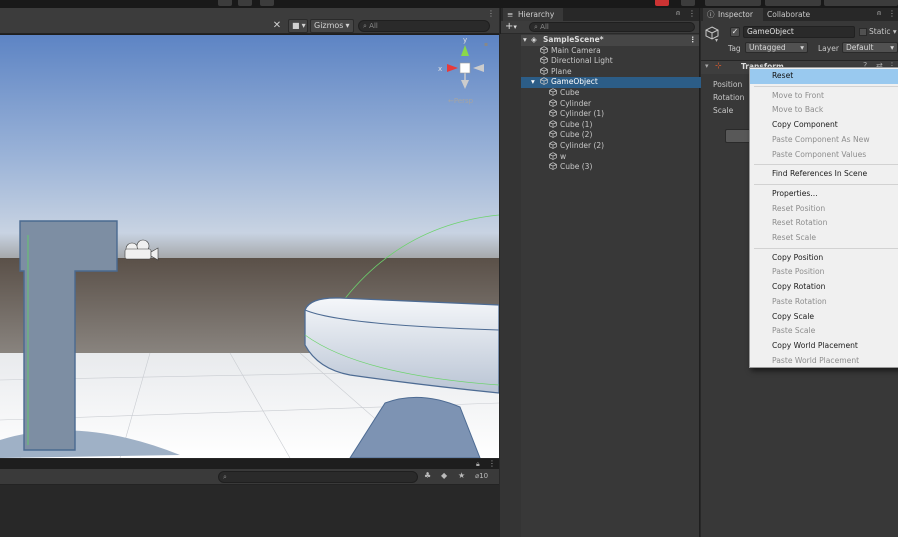  I want to click on account-dropdown, so click(733, 3).